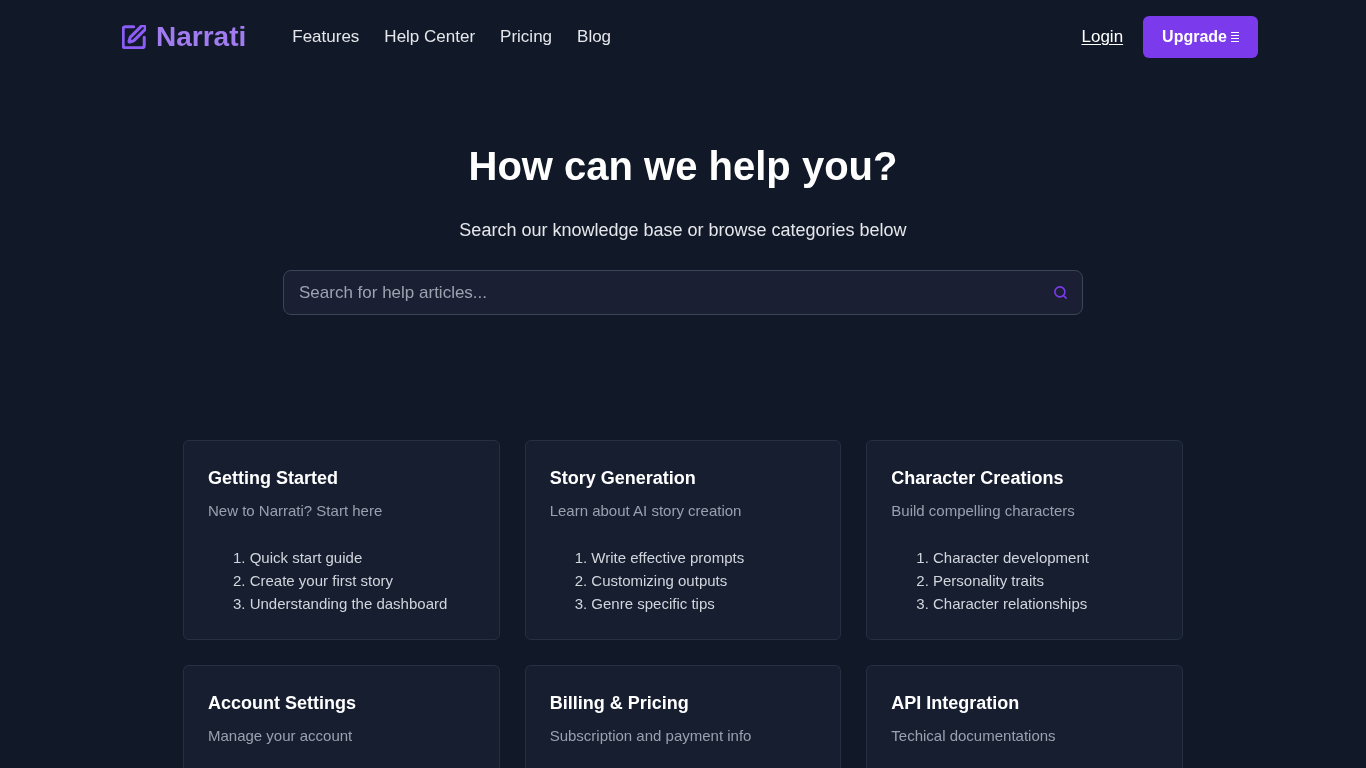 Image resolution: width=1366 pixels, height=768 pixels. Describe the element at coordinates (956, 703) in the screenshot. I see `card-title: API Integration` at that location.